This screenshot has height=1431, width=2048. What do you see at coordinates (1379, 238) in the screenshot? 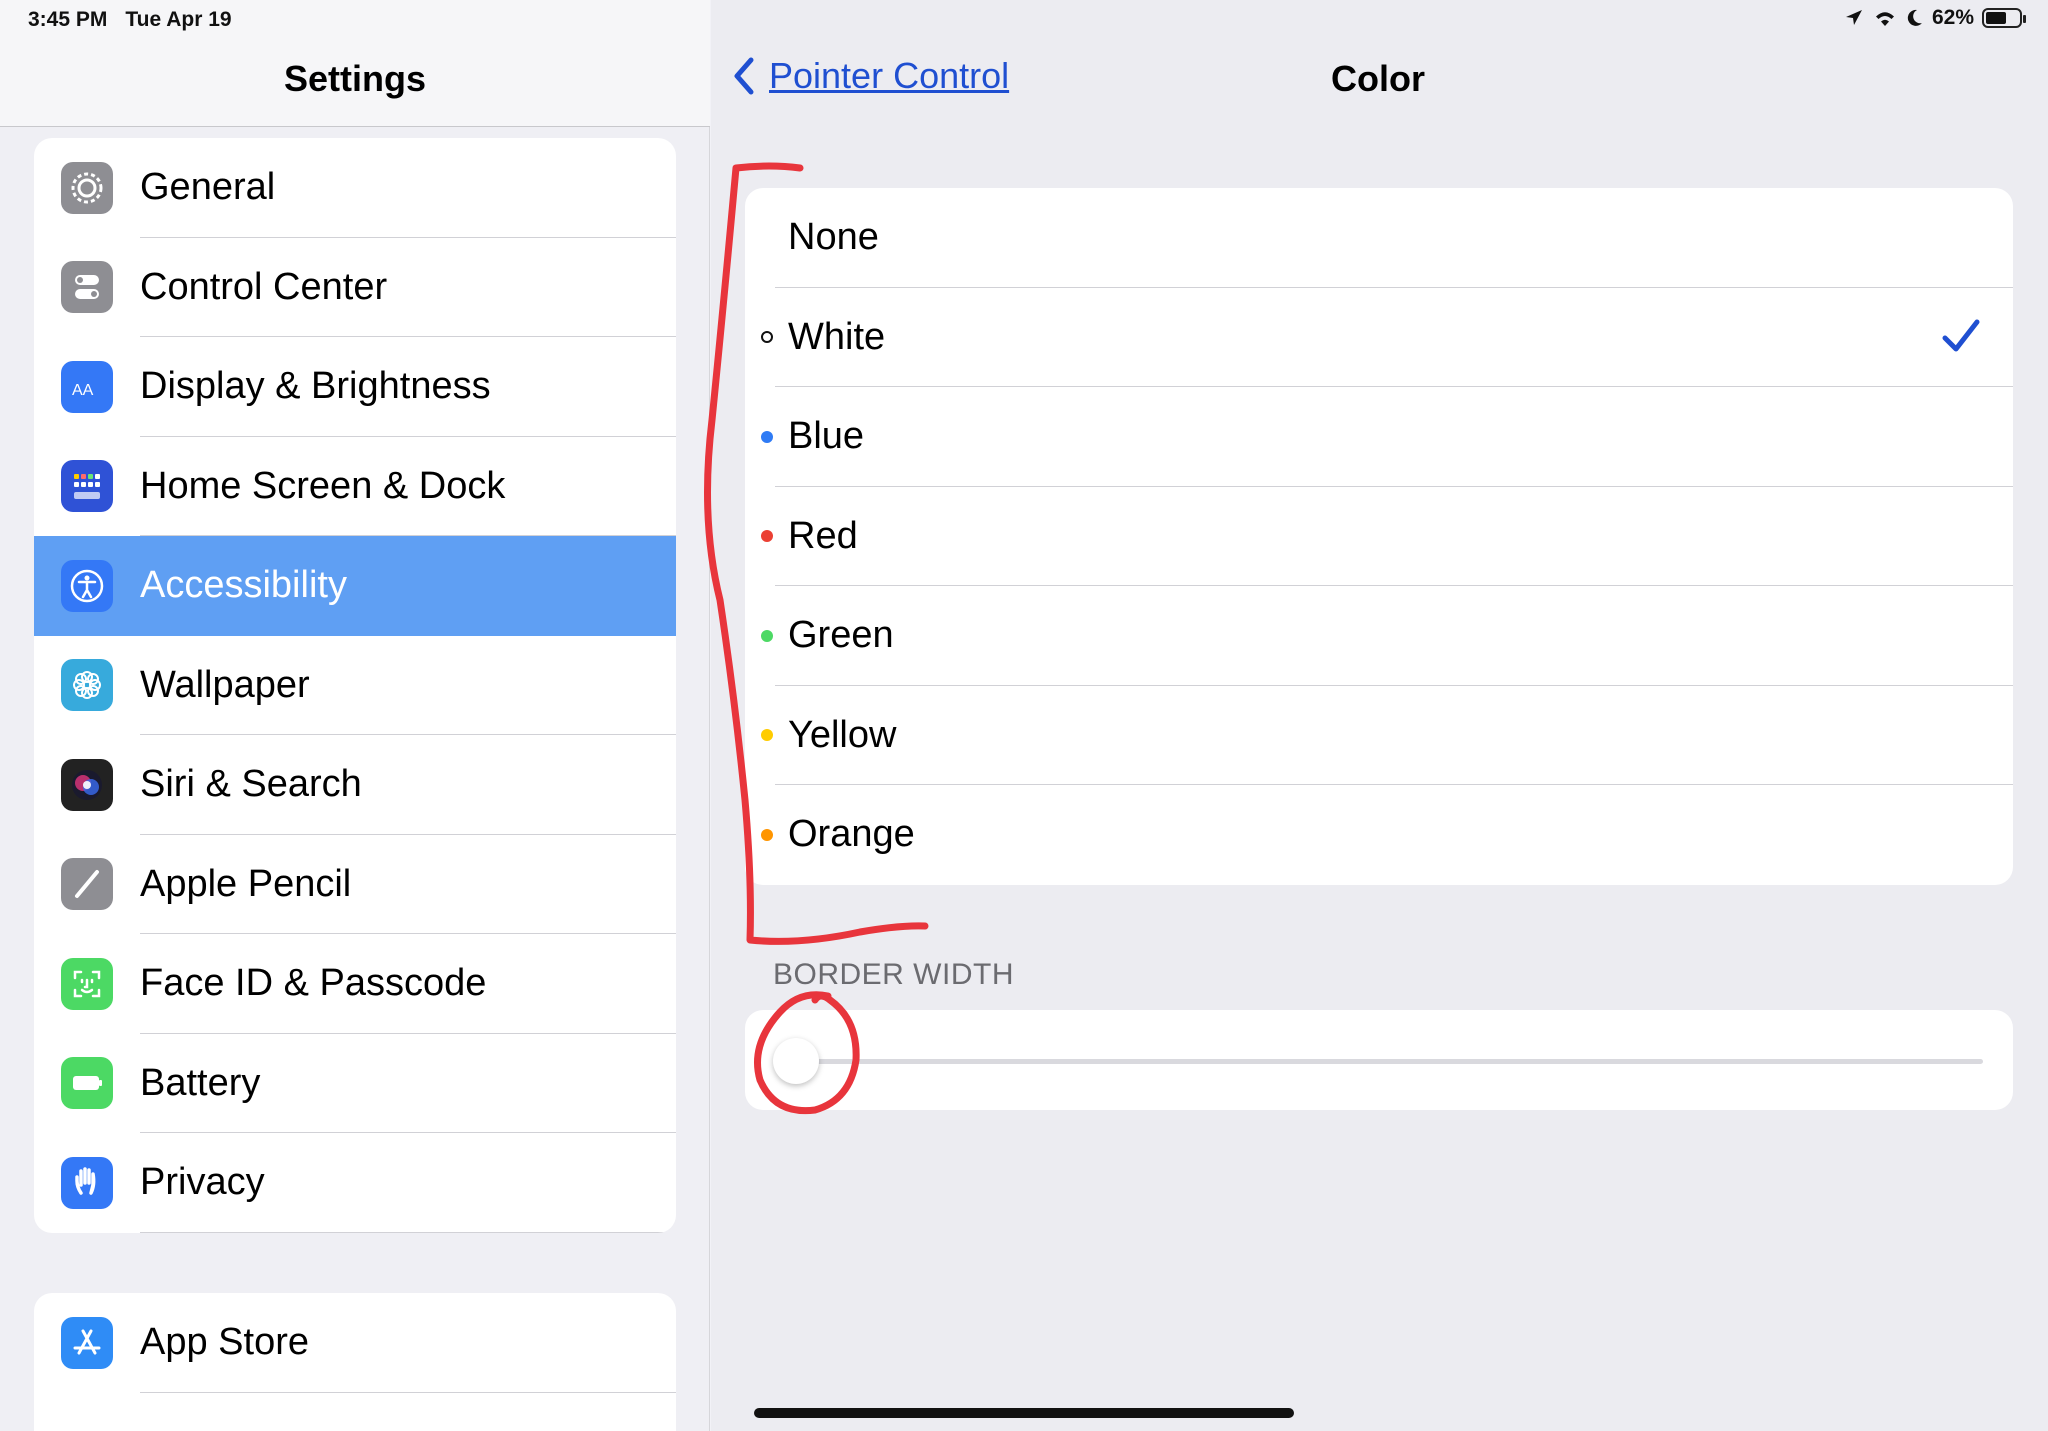
I see `color-option-none: None` at bounding box center [1379, 238].